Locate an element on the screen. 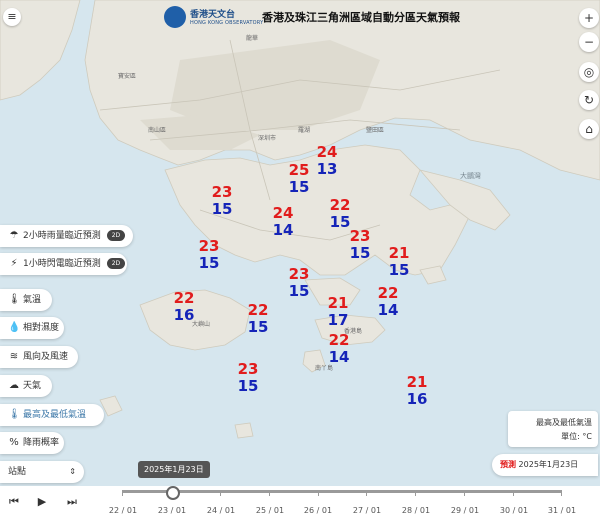  legend-unit: 單位: °C is located at coordinates (576, 436).